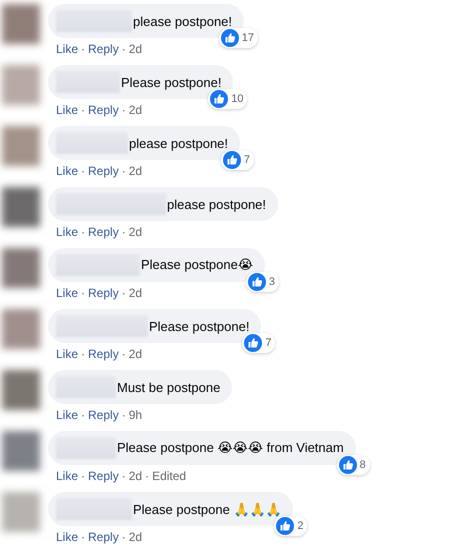 This screenshot has height=551, width=462. I want to click on reaction-badge: 10, so click(228, 99).